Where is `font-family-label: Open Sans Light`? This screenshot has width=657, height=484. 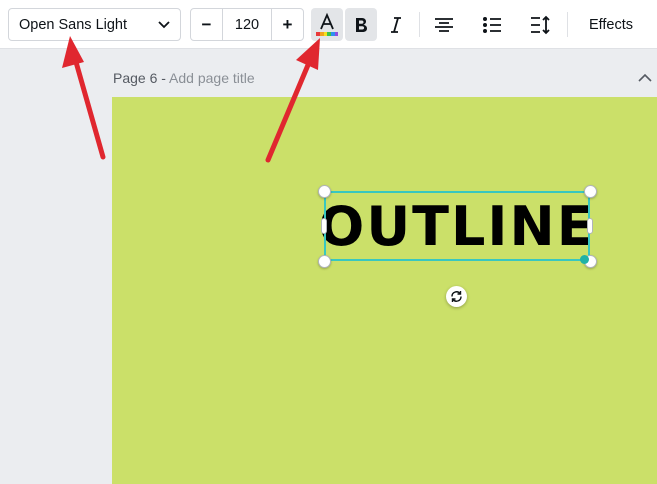 font-family-label: Open Sans Light is located at coordinates (73, 24).